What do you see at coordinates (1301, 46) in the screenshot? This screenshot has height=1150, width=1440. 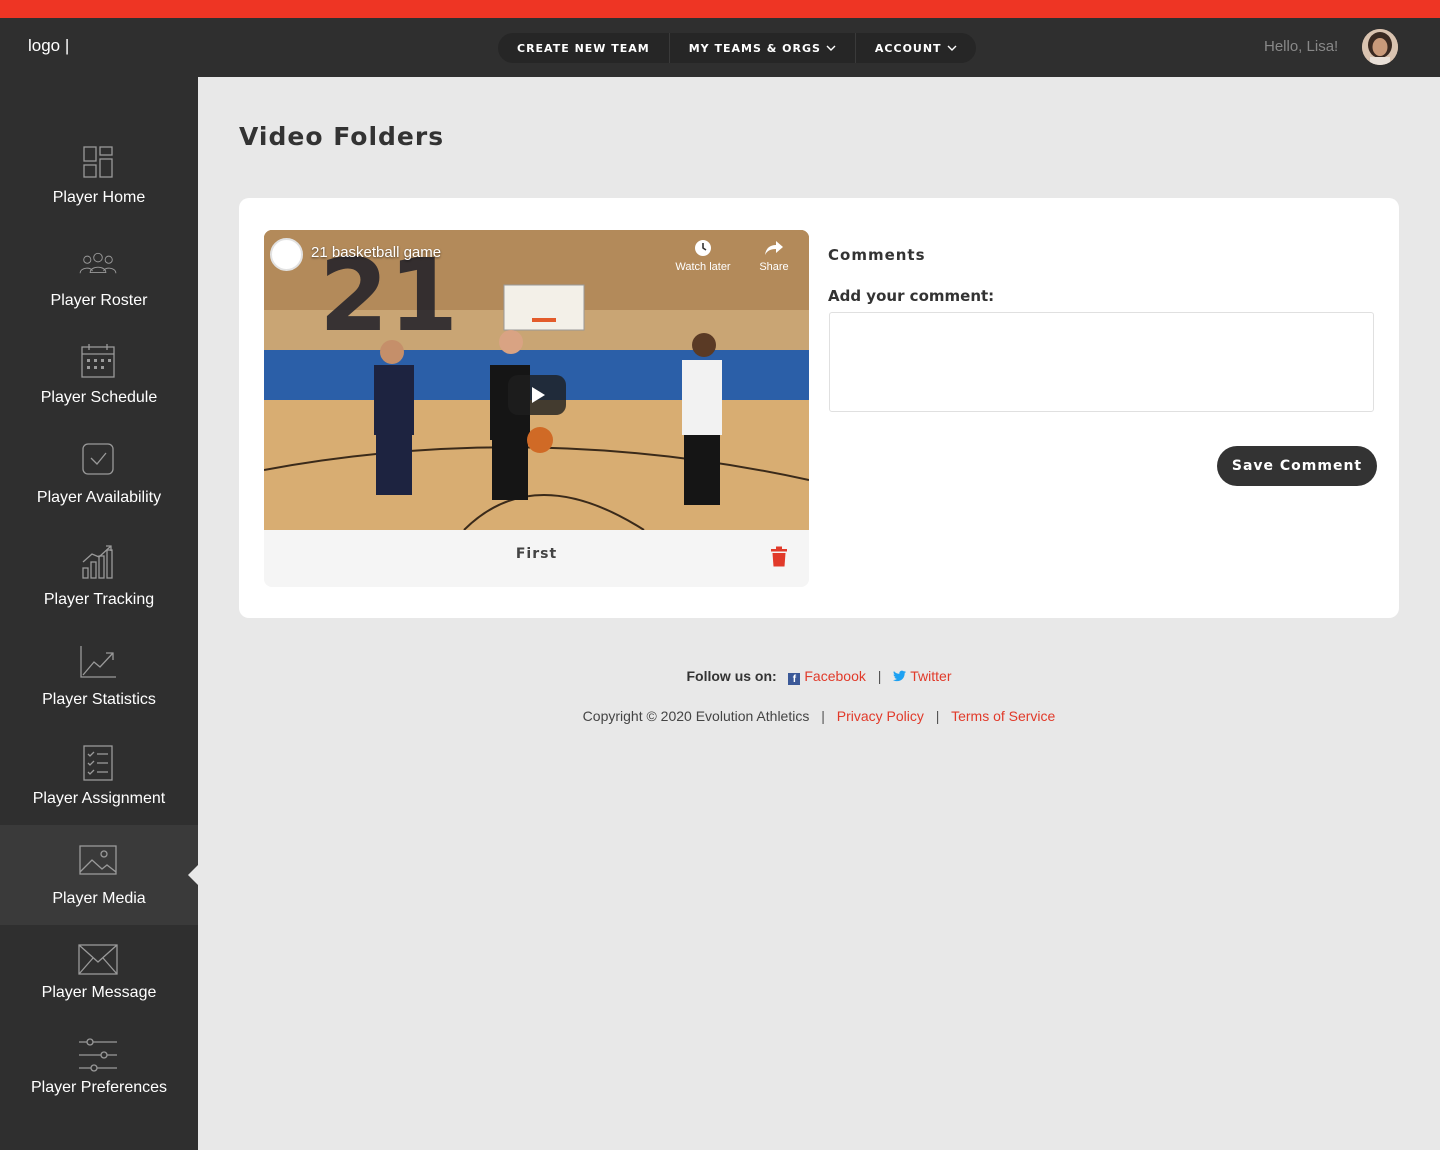 I see `user-greeting: Hello, Lisa!` at bounding box center [1301, 46].